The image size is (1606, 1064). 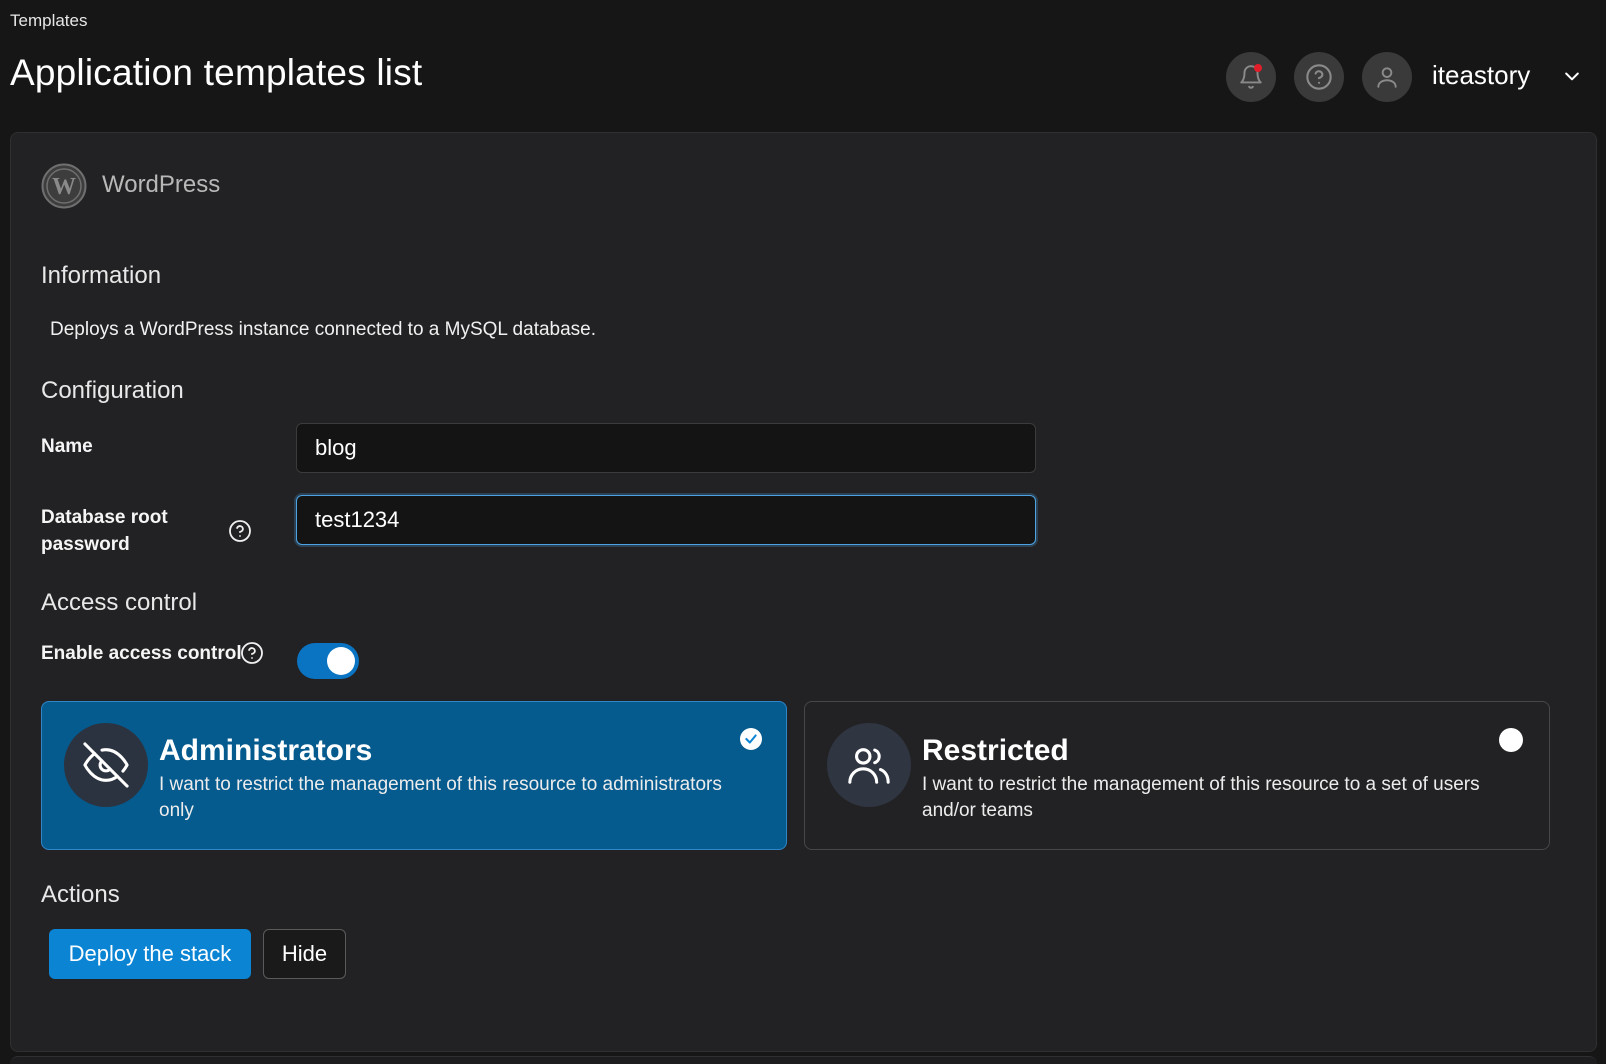 I want to click on wordpress-logo-icon: W, so click(x=64, y=186).